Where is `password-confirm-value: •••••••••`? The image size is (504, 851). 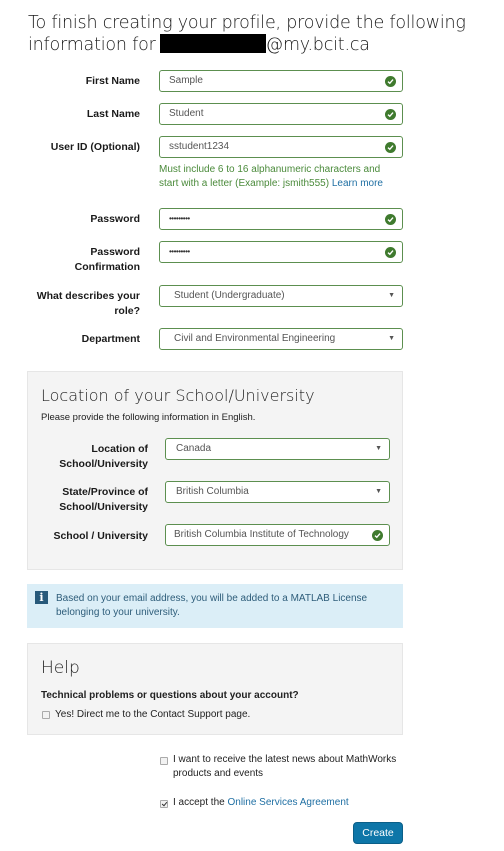
password-confirm-value: ••••••••• is located at coordinates (179, 251).